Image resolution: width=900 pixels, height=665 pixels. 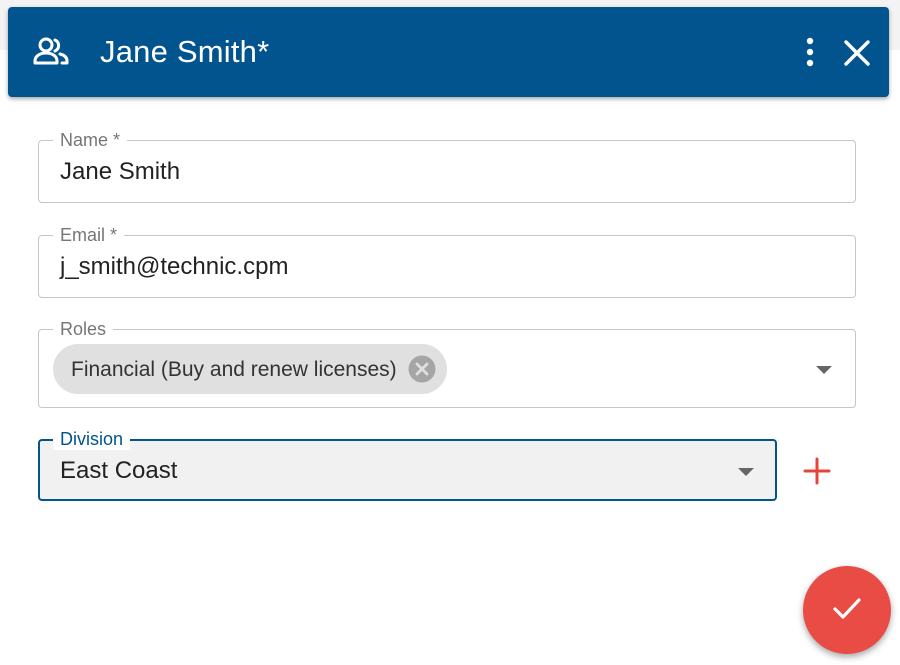 I want to click on email-value: j_smith@technic.cpm, so click(x=174, y=267).